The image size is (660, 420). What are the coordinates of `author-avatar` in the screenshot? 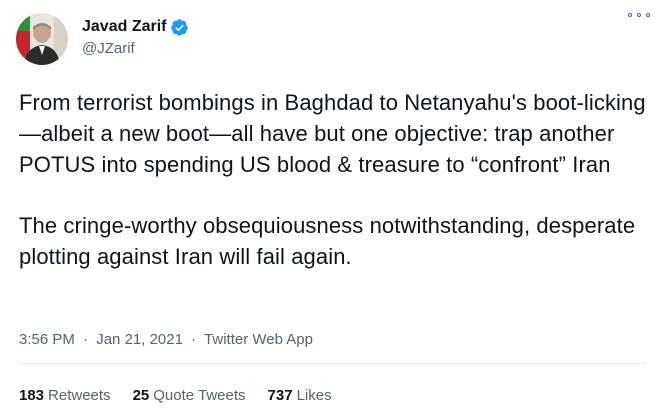 It's located at (42, 39).